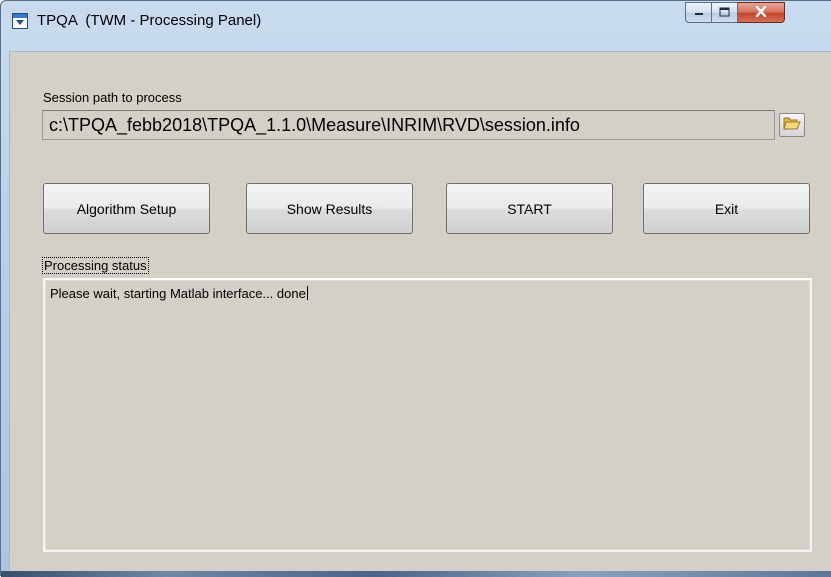 The image size is (831, 577). I want to click on caption-buttons, so click(735, 12).